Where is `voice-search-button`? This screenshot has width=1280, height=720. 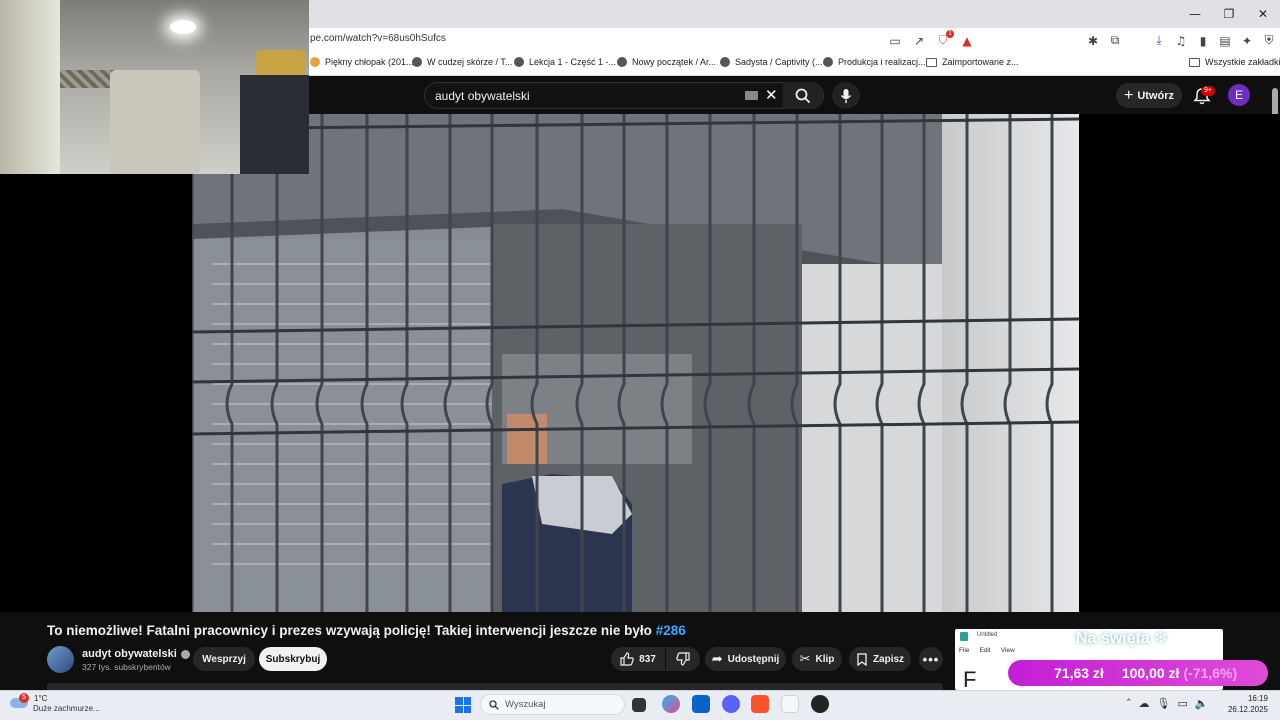 voice-search-button is located at coordinates (846, 95).